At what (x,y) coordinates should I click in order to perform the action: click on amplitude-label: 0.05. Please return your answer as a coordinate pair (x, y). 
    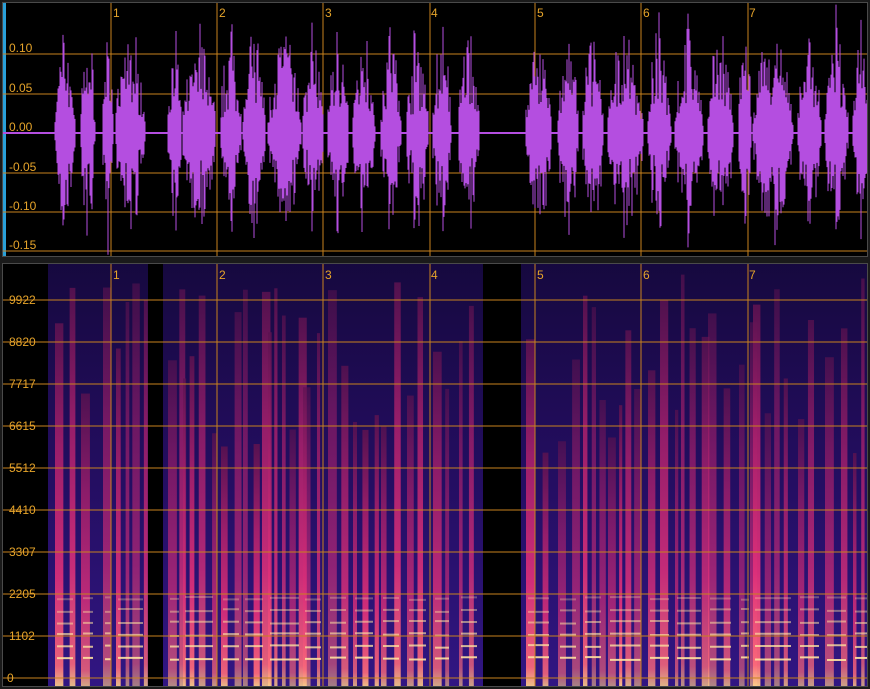
    Looking at the image, I should click on (21, 88).